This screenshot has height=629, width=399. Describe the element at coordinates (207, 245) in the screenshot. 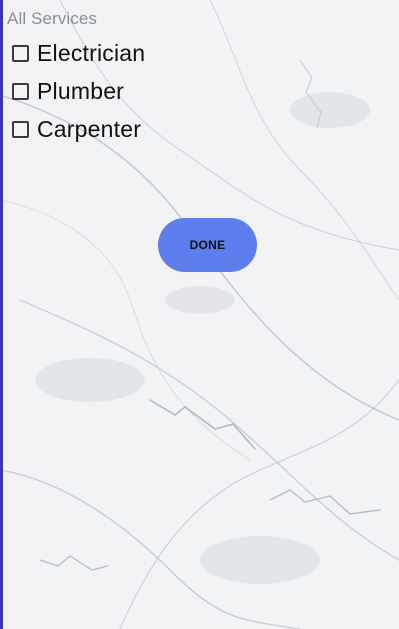

I see `done-button: DONE` at that location.